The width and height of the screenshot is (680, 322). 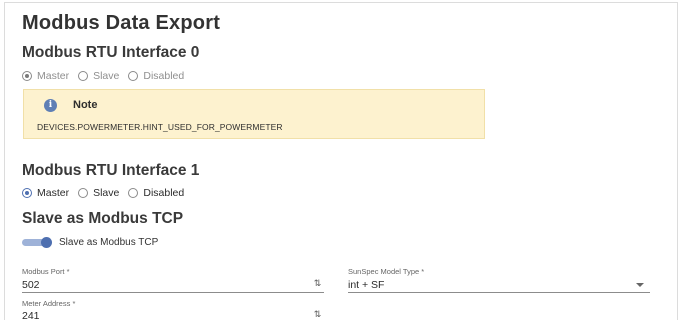 I want to click on sunspec-model-select: int + SF, so click(x=366, y=285).